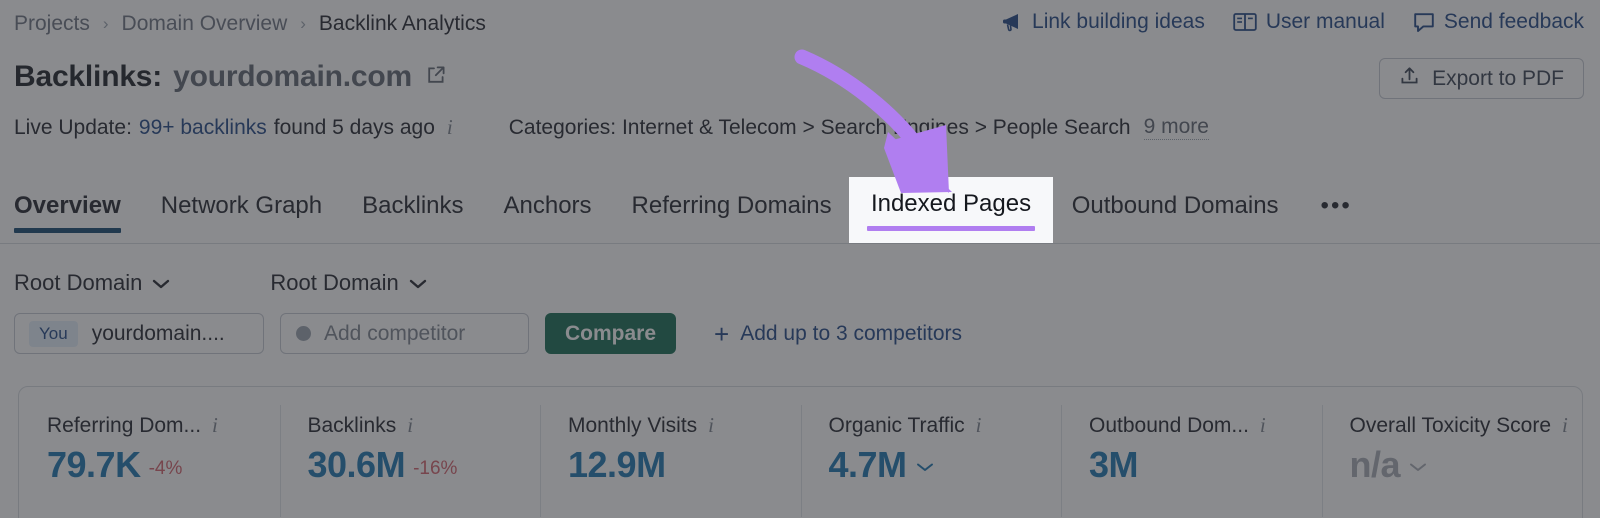  What do you see at coordinates (73, 127) in the screenshot?
I see `live-update-label: Live Update:` at bounding box center [73, 127].